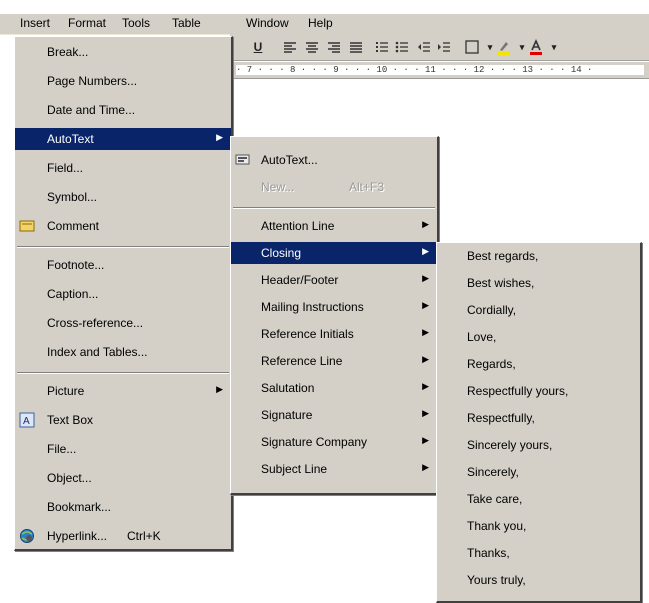 This screenshot has height=603, width=649. What do you see at coordinates (123, 226) in the screenshot?
I see `insert-item-comment: Comment` at bounding box center [123, 226].